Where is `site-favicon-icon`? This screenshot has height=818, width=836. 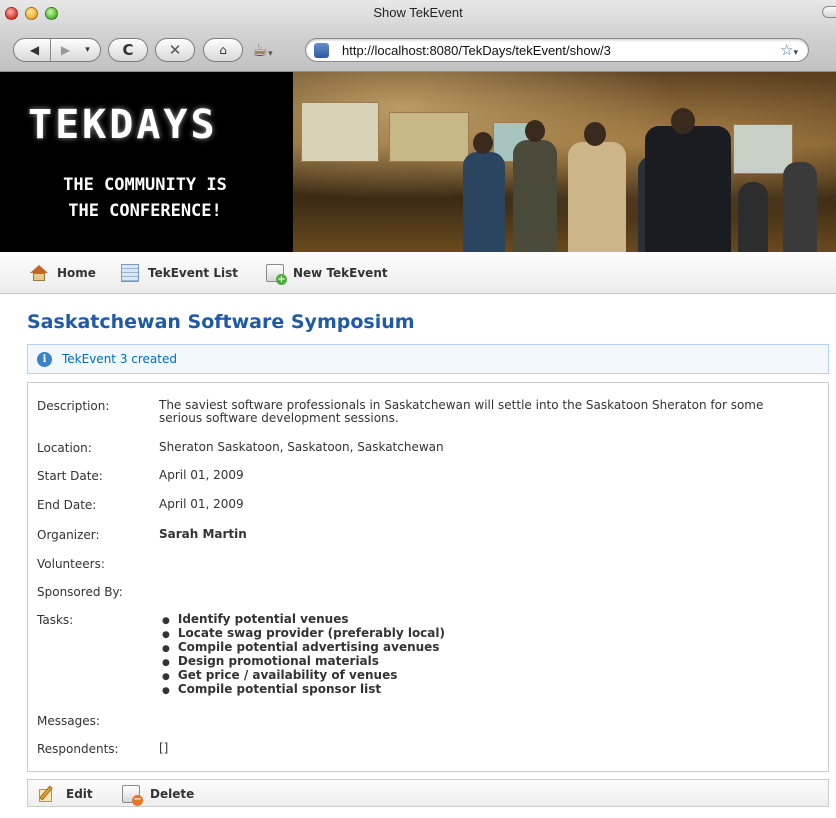
site-favicon-icon is located at coordinates (321, 50).